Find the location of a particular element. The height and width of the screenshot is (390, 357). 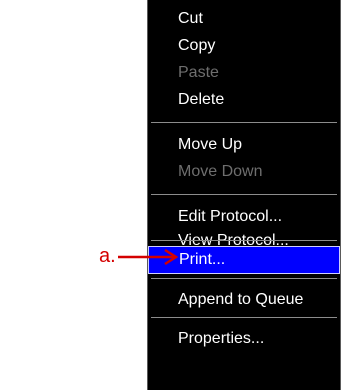

menu-item-move-down: Move Down is located at coordinates (220, 171).